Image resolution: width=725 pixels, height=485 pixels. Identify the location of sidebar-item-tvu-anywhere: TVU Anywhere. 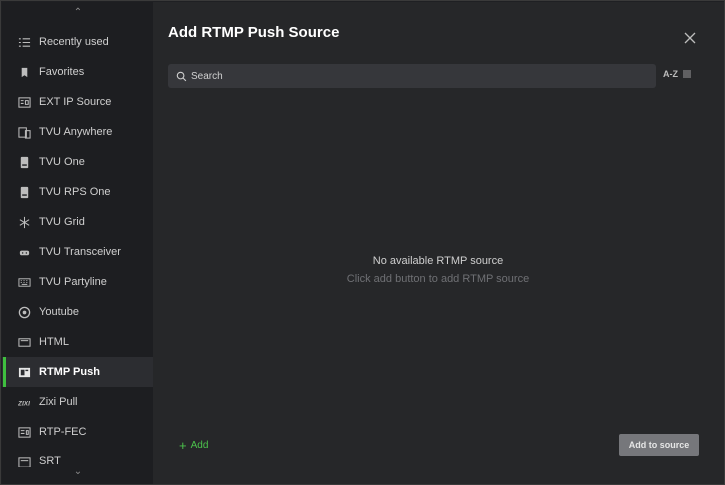
(77, 132).